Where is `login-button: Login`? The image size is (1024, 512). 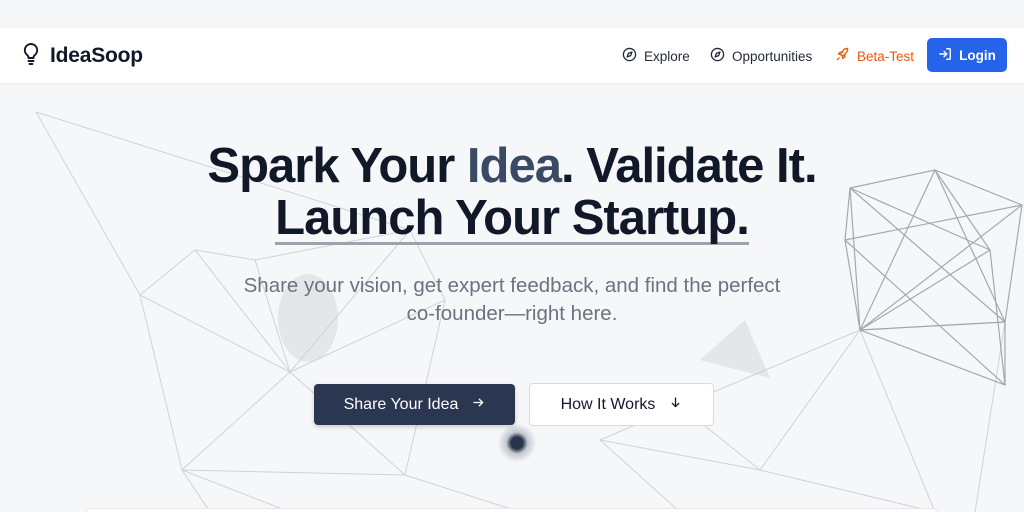 login-button: Login is located at coordinates (967, 55).